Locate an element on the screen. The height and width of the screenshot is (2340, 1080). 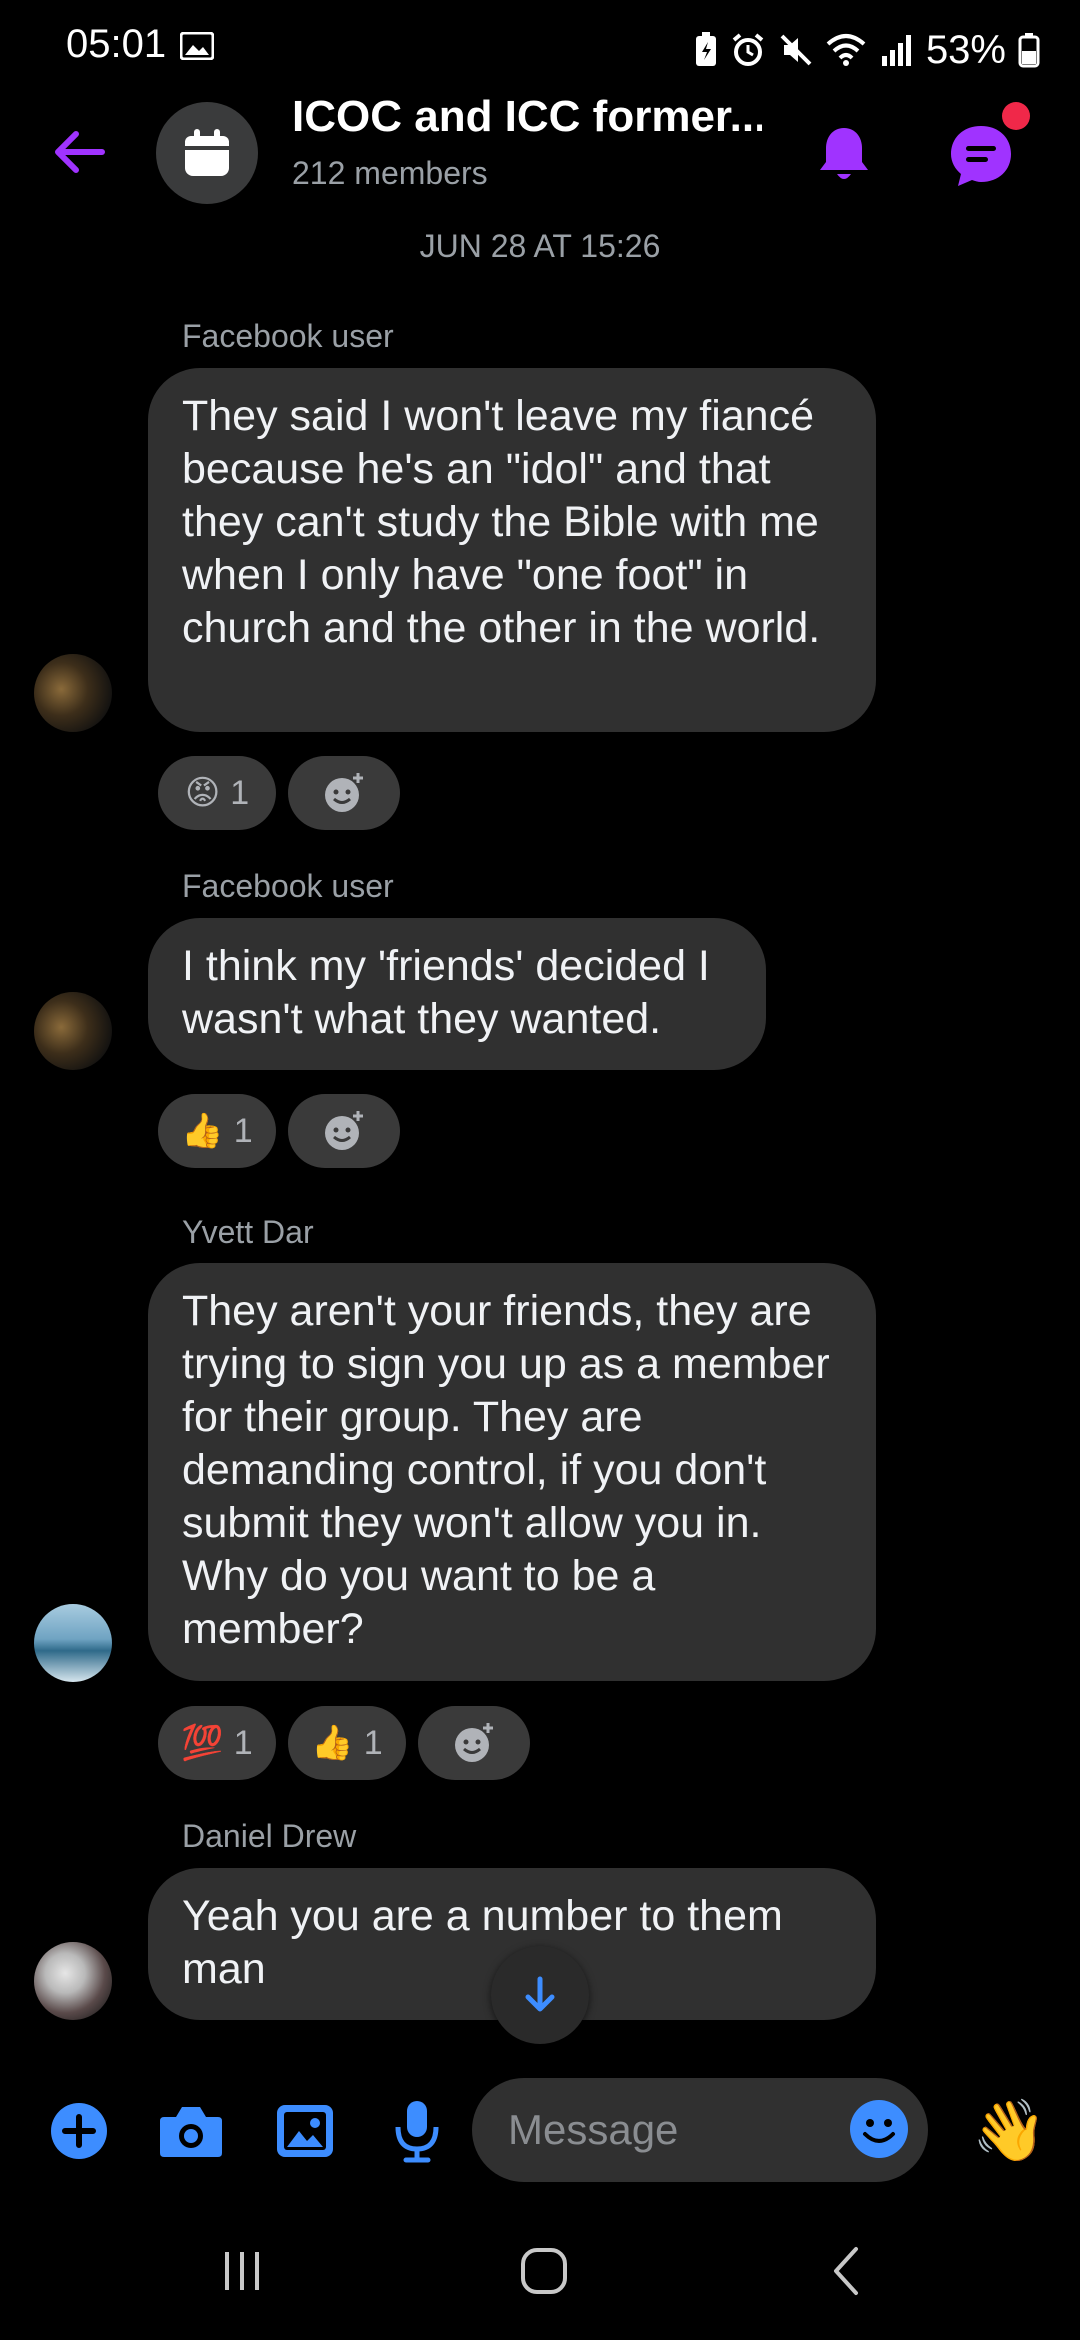
calendar-icon is located at coordinates (207, 152).